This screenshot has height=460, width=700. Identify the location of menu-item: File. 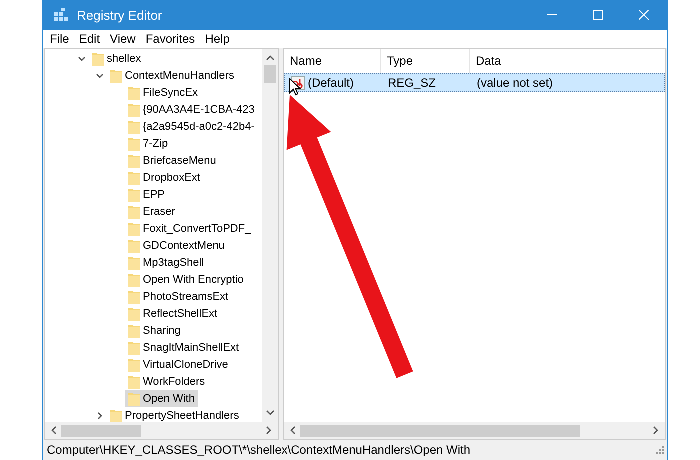
(59, 39).